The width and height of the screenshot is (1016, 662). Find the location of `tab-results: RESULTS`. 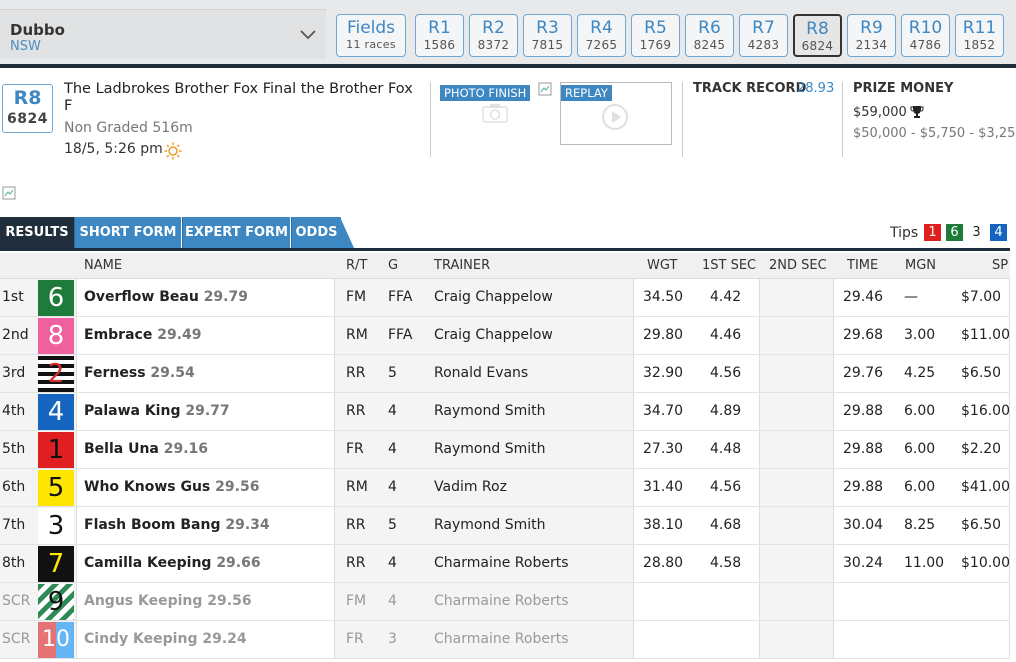

tab-results: RESULTS is located at coordinates (37, 232).